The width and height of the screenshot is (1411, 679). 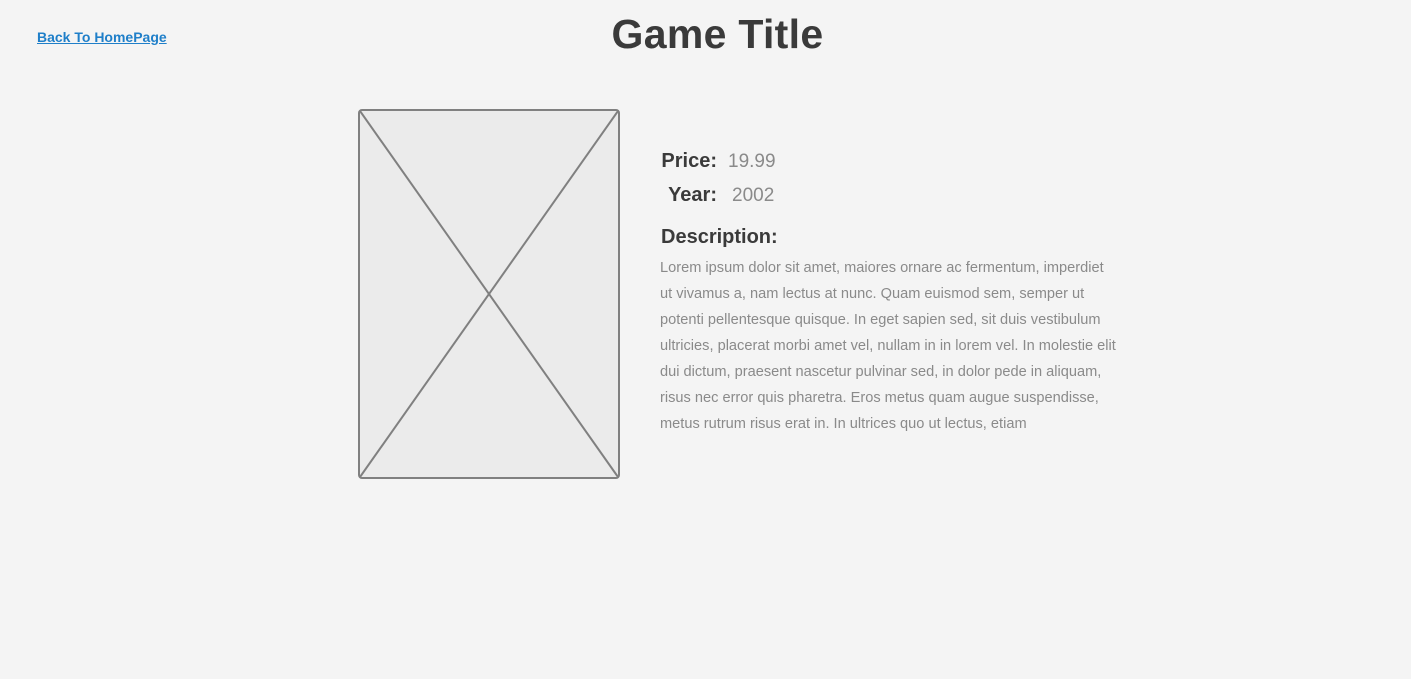 What do you see at coordinates (753, 195) in the screenshot?
I see `year-value: 2002` at bounding box center [753, 195].